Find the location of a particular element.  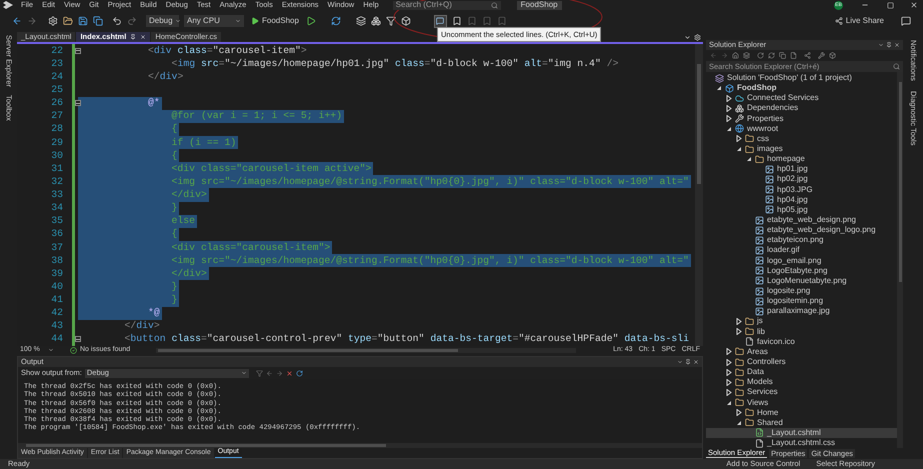

tree-item: etabyte_web_design_logo.png is located at coordinates (801, 230).